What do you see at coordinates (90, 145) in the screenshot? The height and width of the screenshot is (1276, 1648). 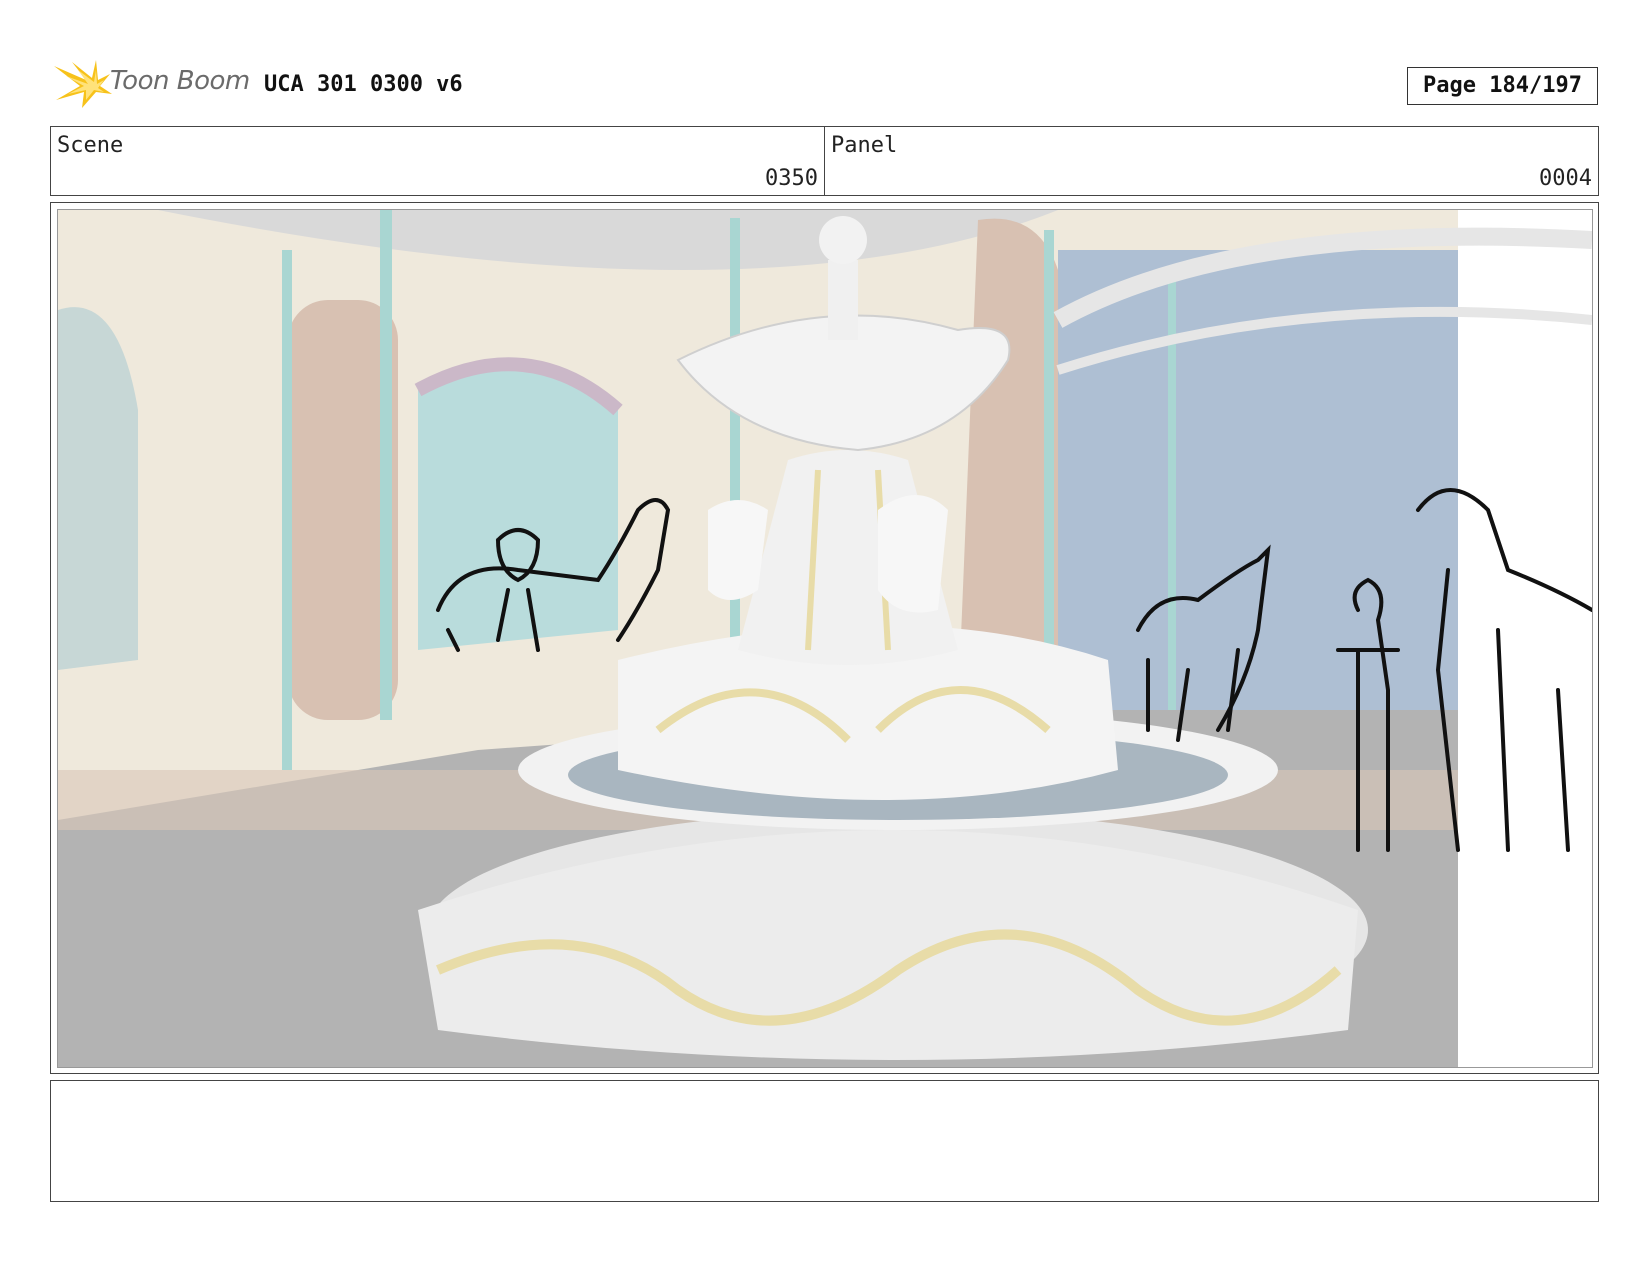 I see `scene-label: Scene` at bounding box center [90, 145].